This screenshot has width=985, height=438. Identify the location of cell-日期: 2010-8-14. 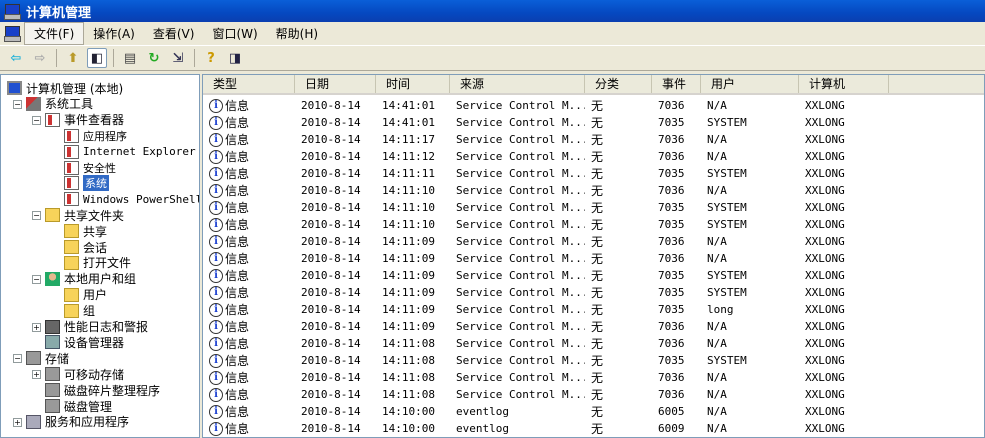
(335, 309).